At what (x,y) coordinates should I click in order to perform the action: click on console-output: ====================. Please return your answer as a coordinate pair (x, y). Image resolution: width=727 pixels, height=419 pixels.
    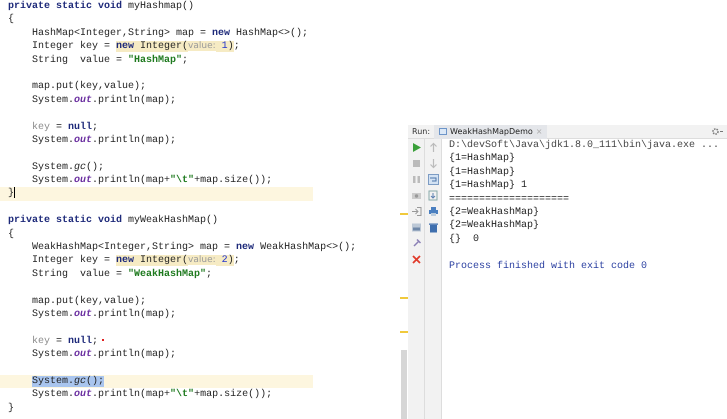
    Looking at the image, I should click on (509, 199).